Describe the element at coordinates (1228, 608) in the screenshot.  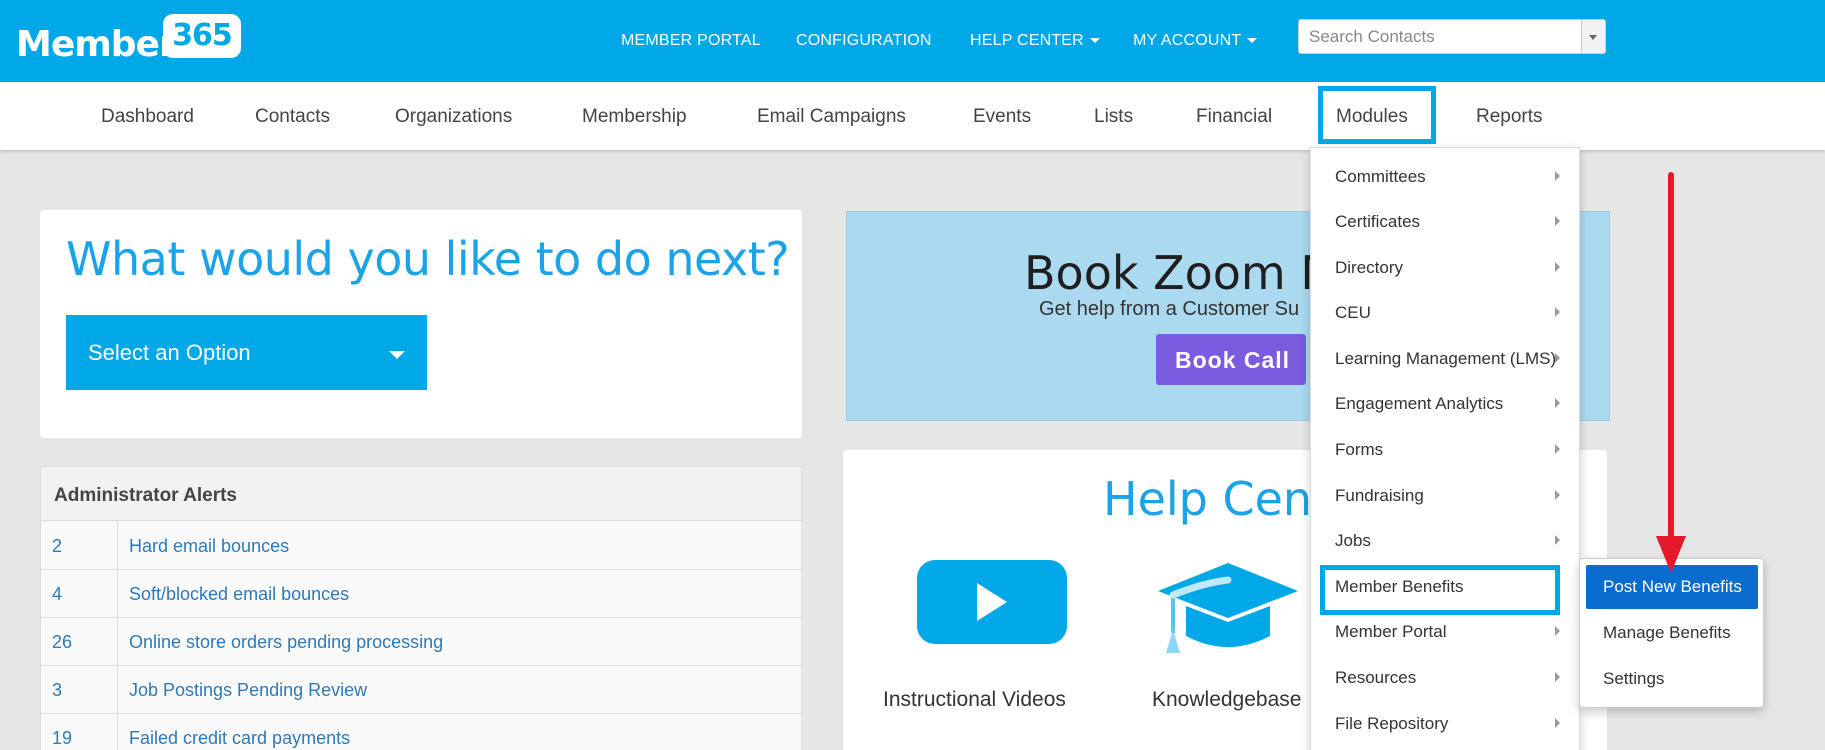
I see `graduation-cap-icon` at that location.